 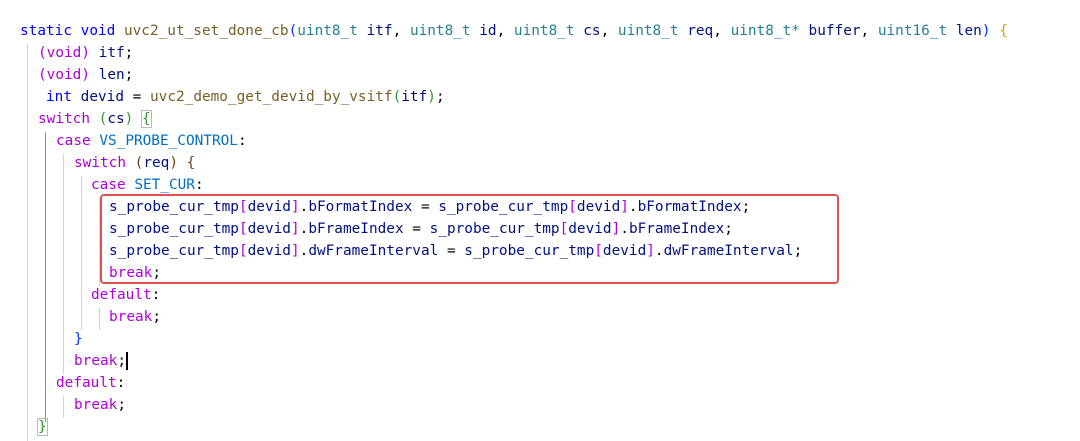 What do you see at coordinates (379, 31) in the screenshot?
I see `param: itf` at bounding box center [379, 31].